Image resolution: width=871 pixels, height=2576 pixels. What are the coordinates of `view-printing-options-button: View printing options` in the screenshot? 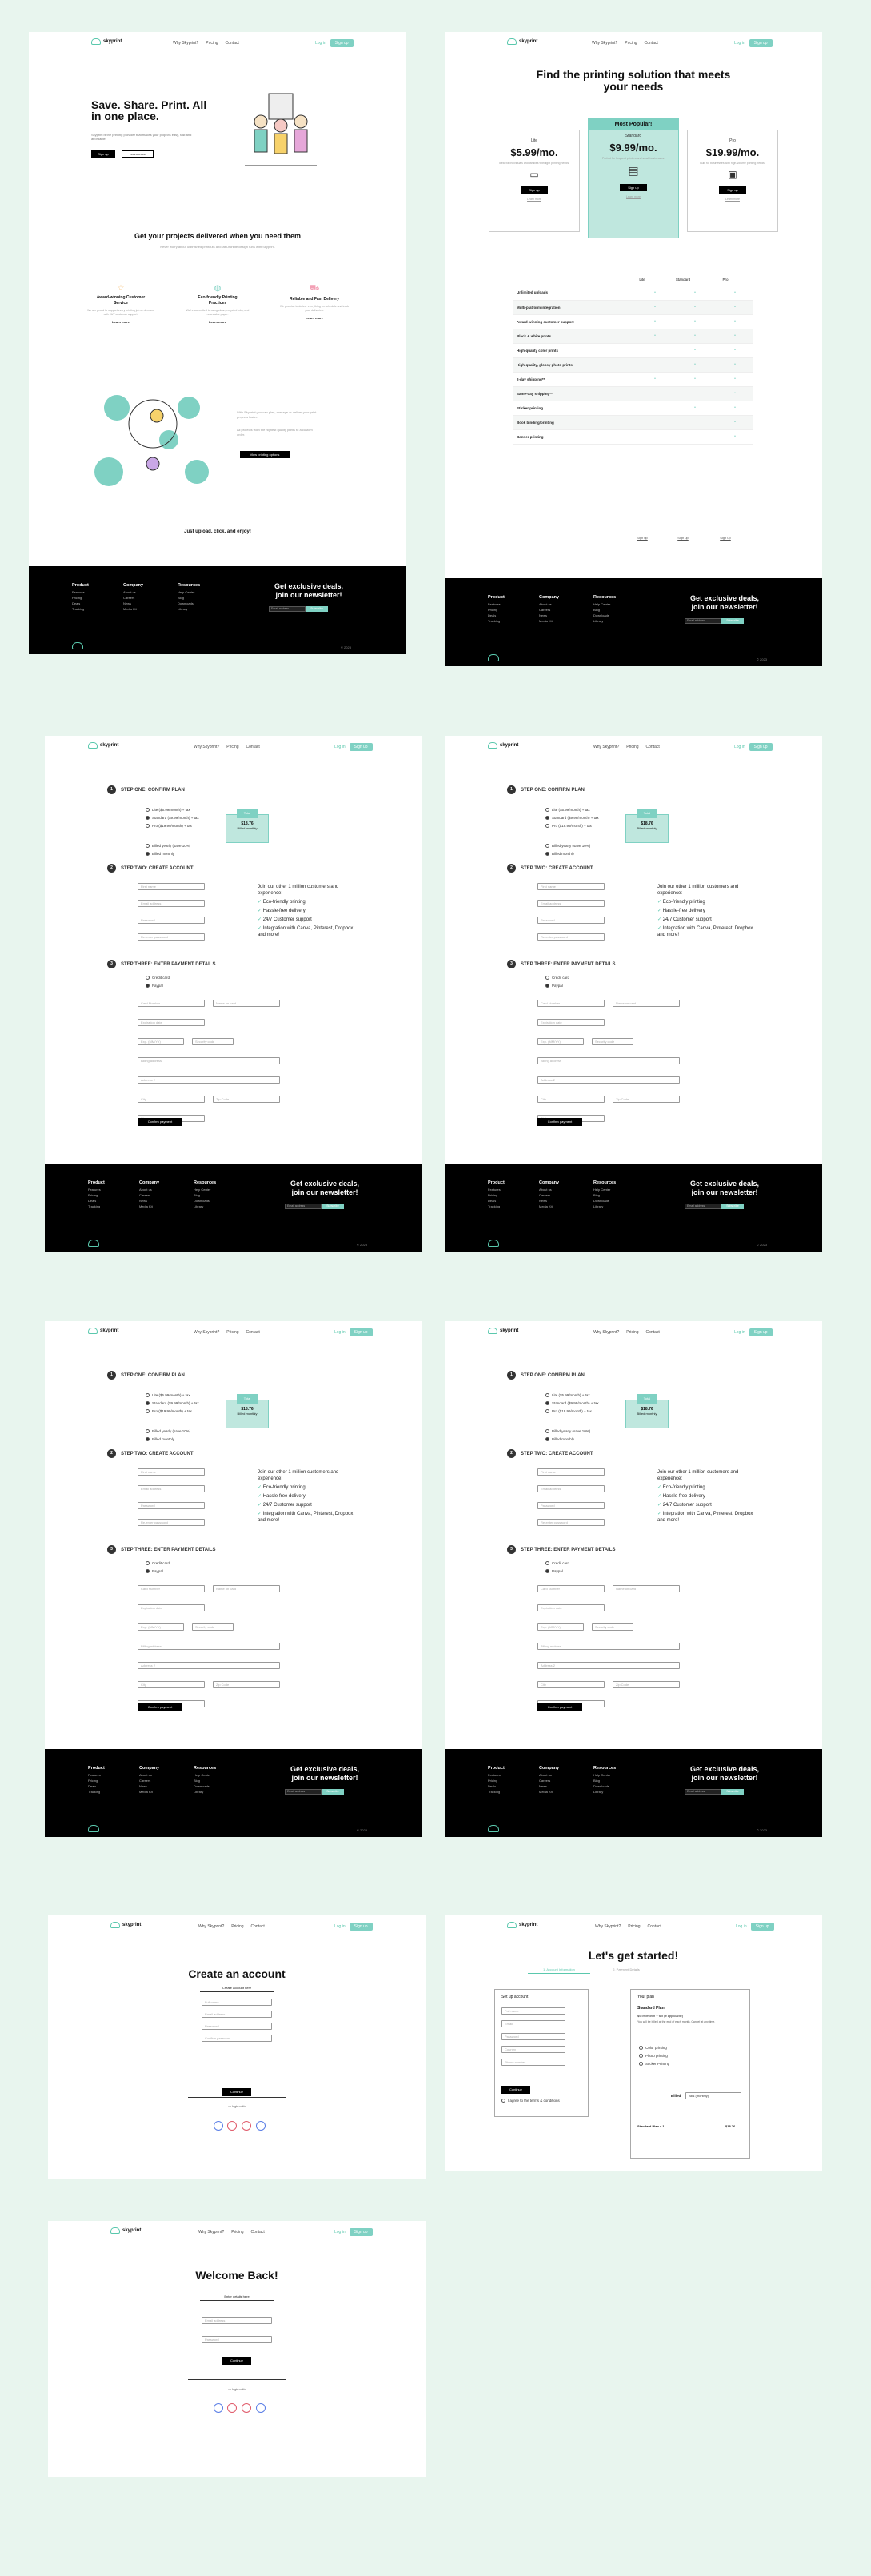 It's located at (265, 455).